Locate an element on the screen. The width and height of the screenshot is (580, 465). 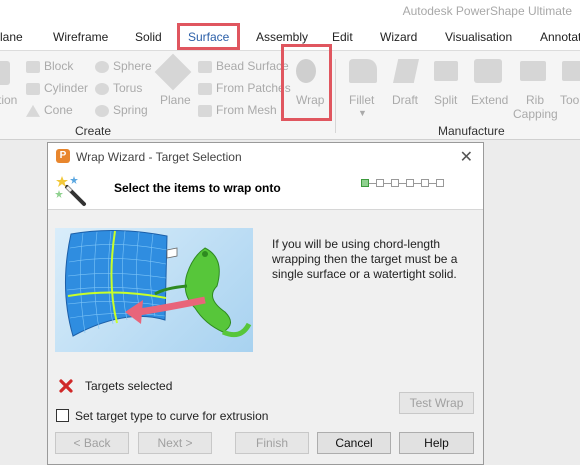
tab-assembly: Assembly is located at coordinates (282, 37).